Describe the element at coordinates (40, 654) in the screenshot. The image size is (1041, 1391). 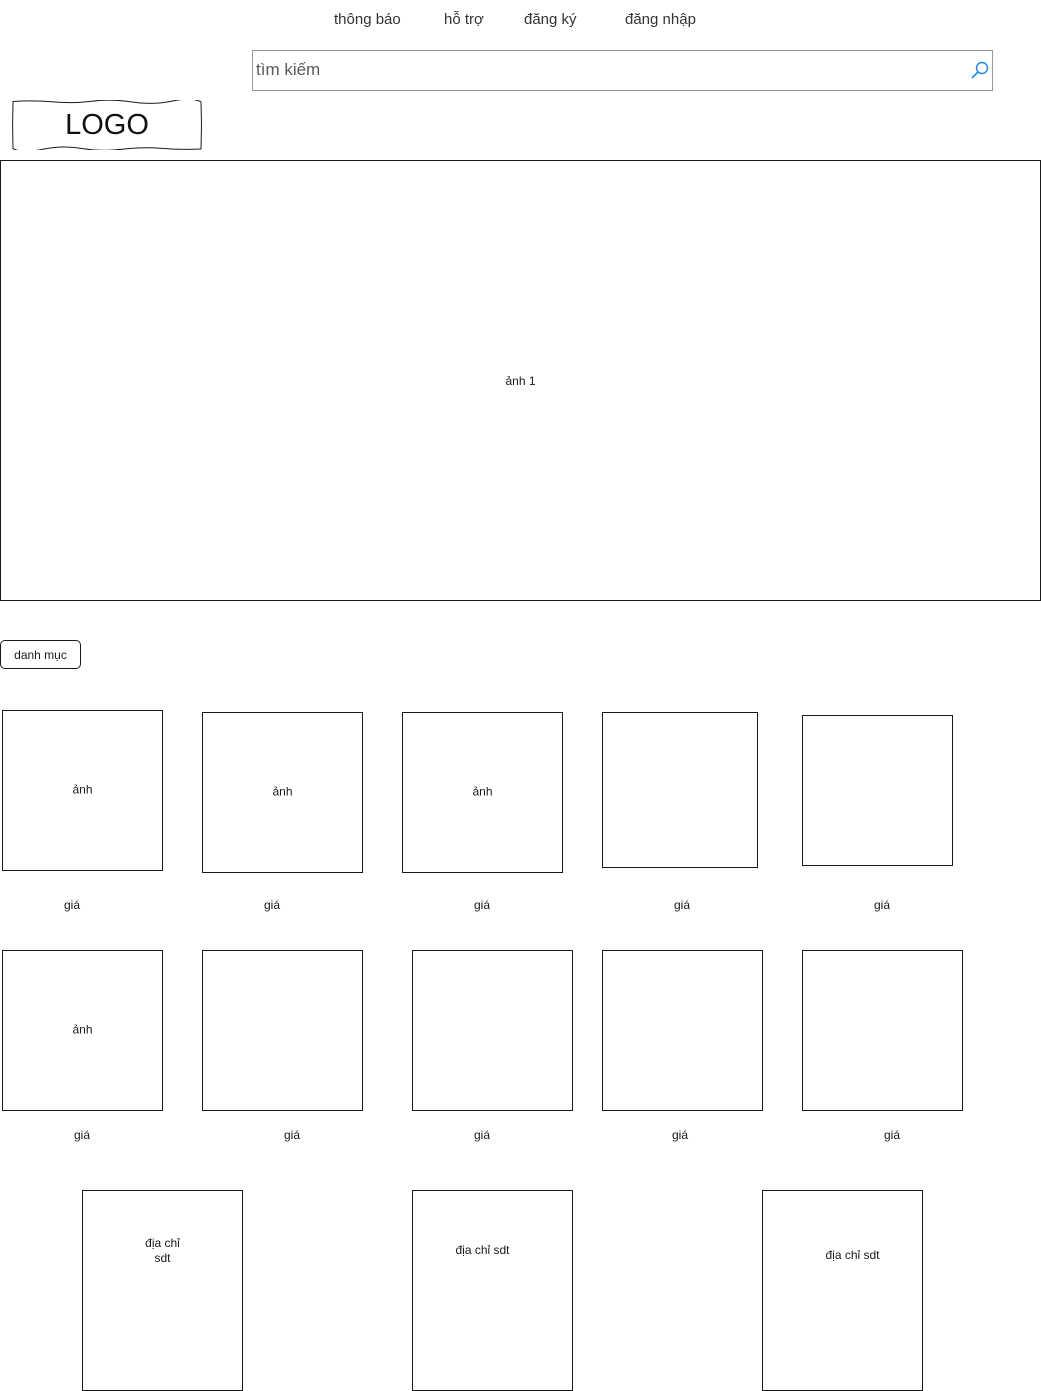
I see `category-button: danh mục` at that location.